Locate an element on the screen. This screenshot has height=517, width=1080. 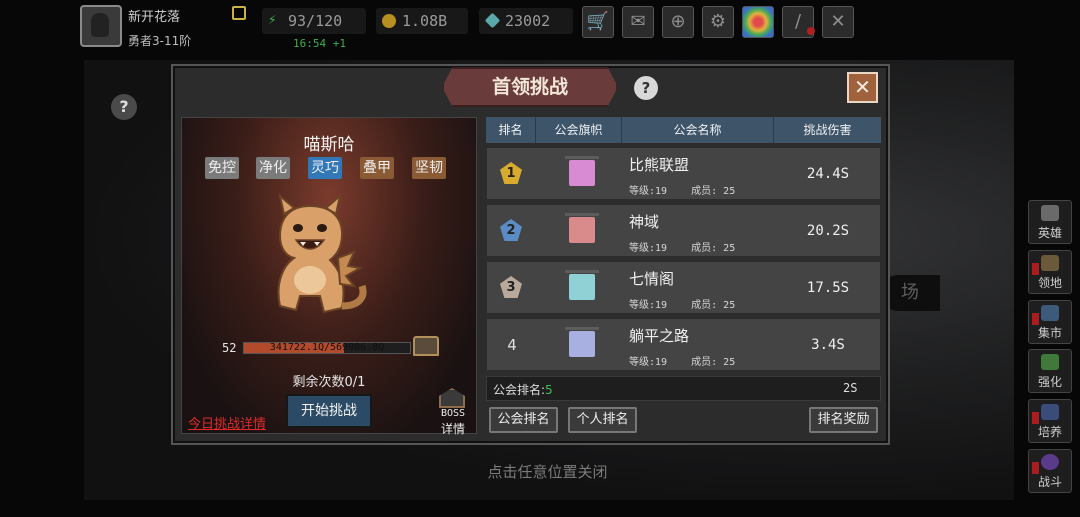
side-menu-train: 培养 is located at coordinates (1050, 421).